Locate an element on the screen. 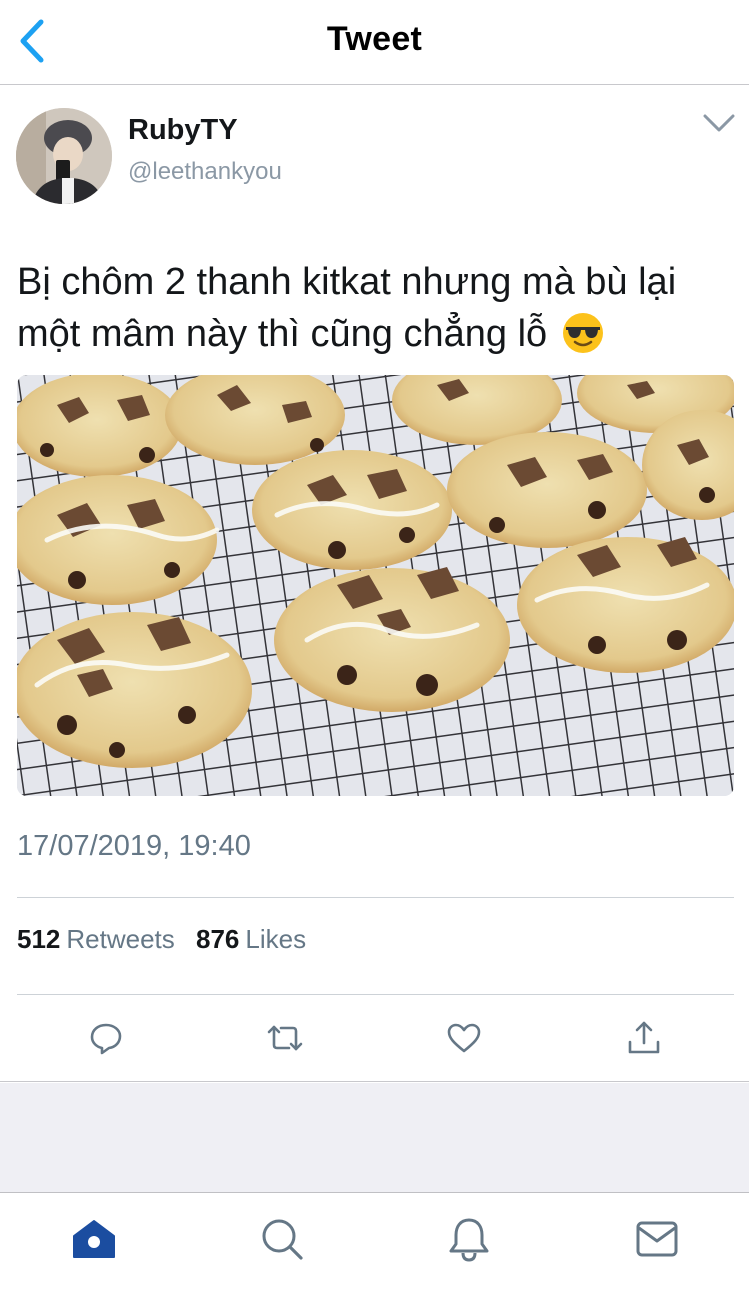 This screenshot has width=749, height=1289. tab-bar is located at coordinates (374, 1241).